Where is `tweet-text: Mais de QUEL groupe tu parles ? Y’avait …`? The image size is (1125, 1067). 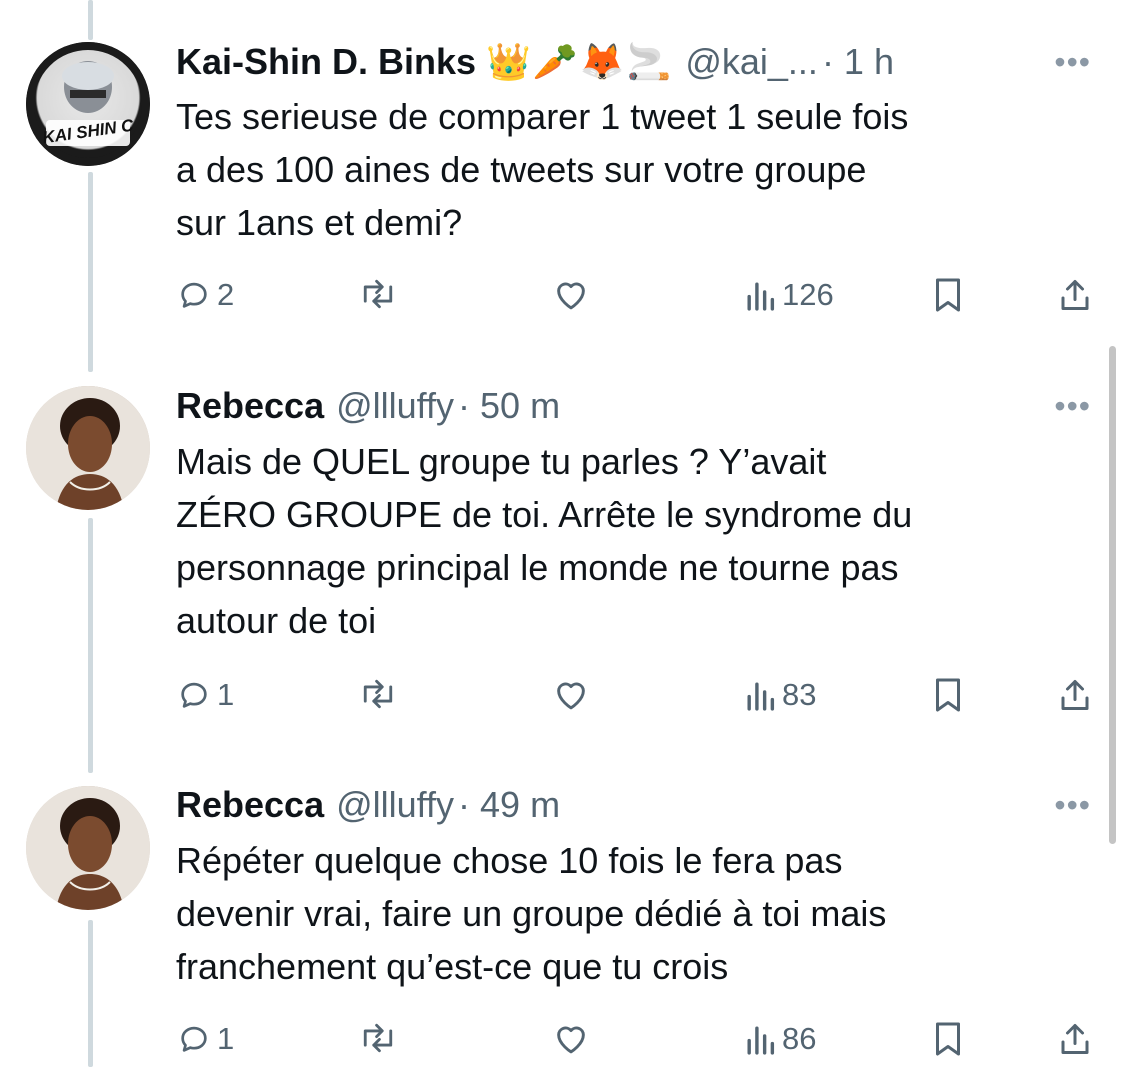
tweet-text: Mais de QUEL groupe tu parles ? Y’avait … is located at coordinates (544, 541).